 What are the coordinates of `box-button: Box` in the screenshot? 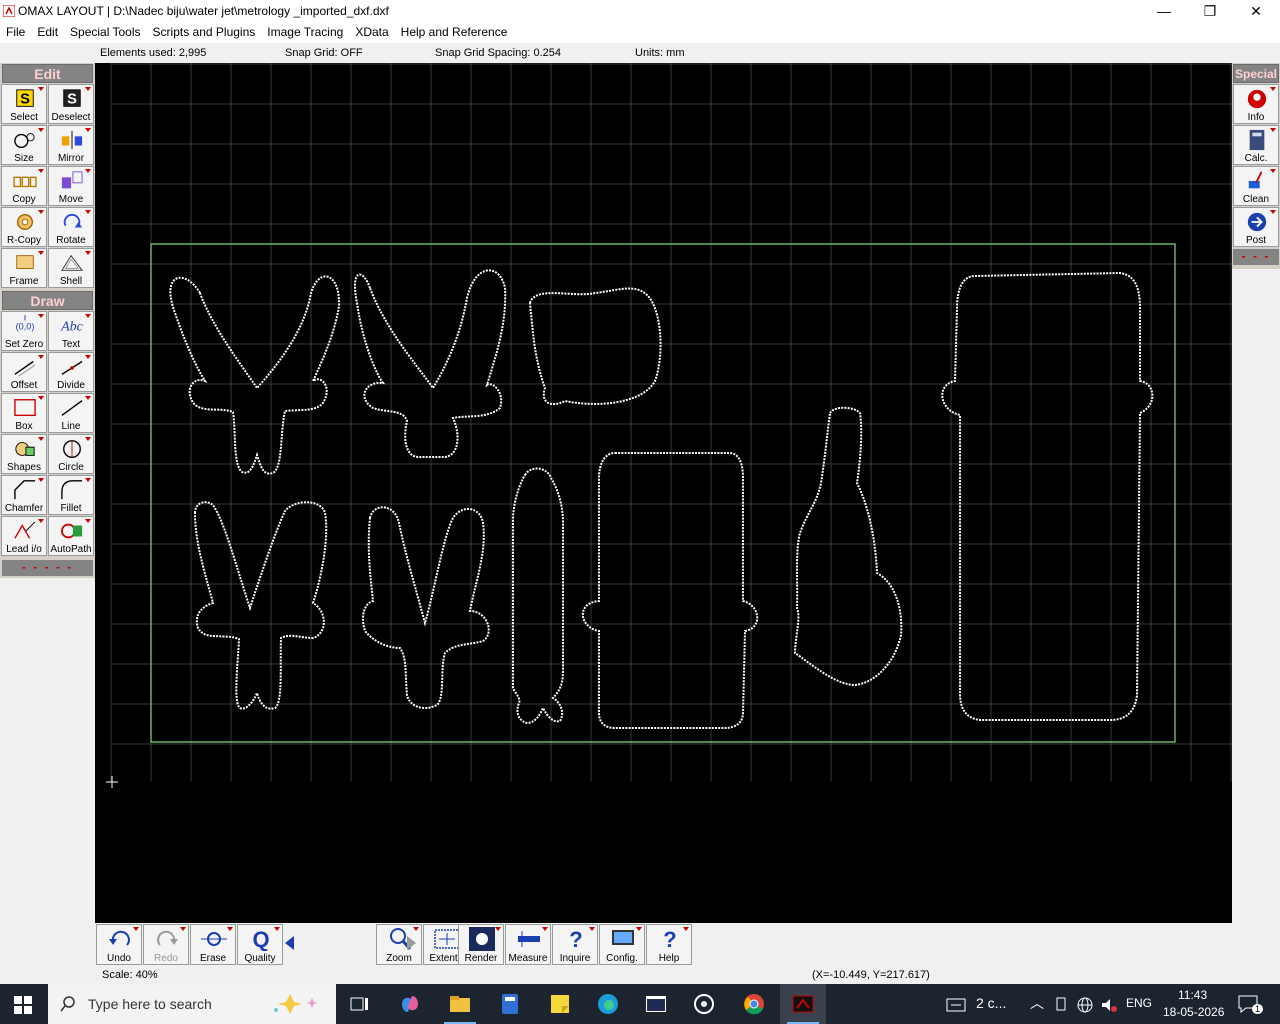 It's located at (24, 413).